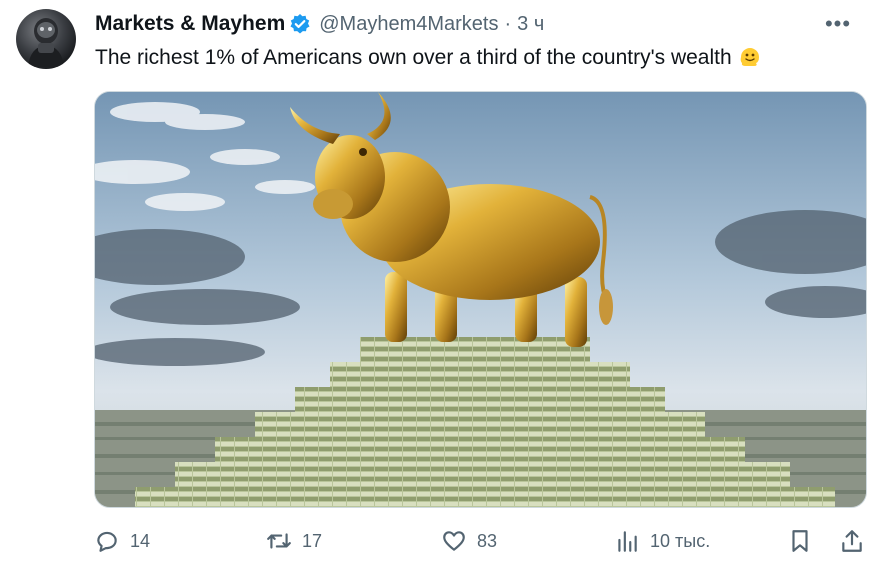  I want to click on reply-icon, so click(107, 541).